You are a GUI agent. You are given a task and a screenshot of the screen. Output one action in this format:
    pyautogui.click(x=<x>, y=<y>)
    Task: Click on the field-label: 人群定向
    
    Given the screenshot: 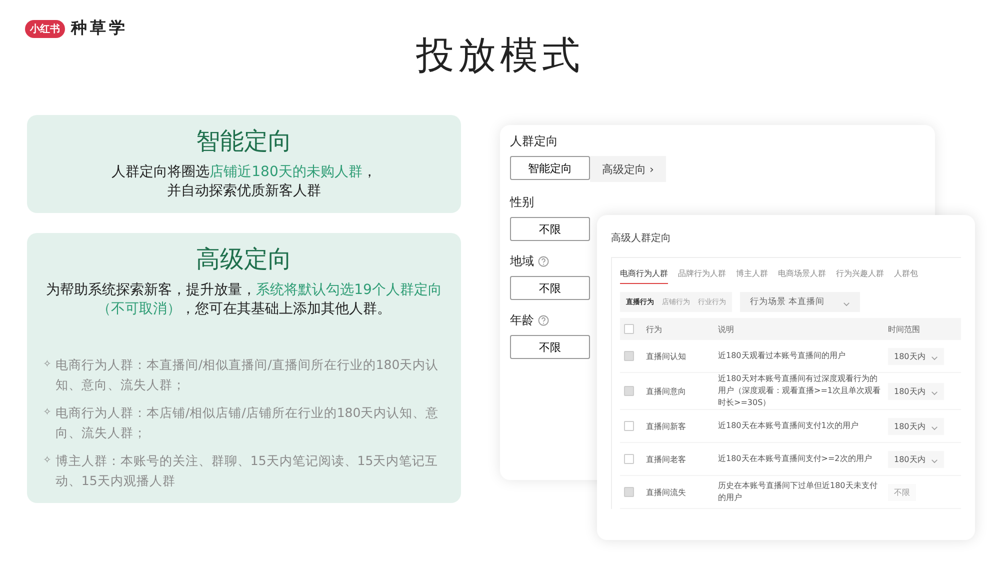 What is the action you would take?
    pyautogui.click(x=534, y=141)
    